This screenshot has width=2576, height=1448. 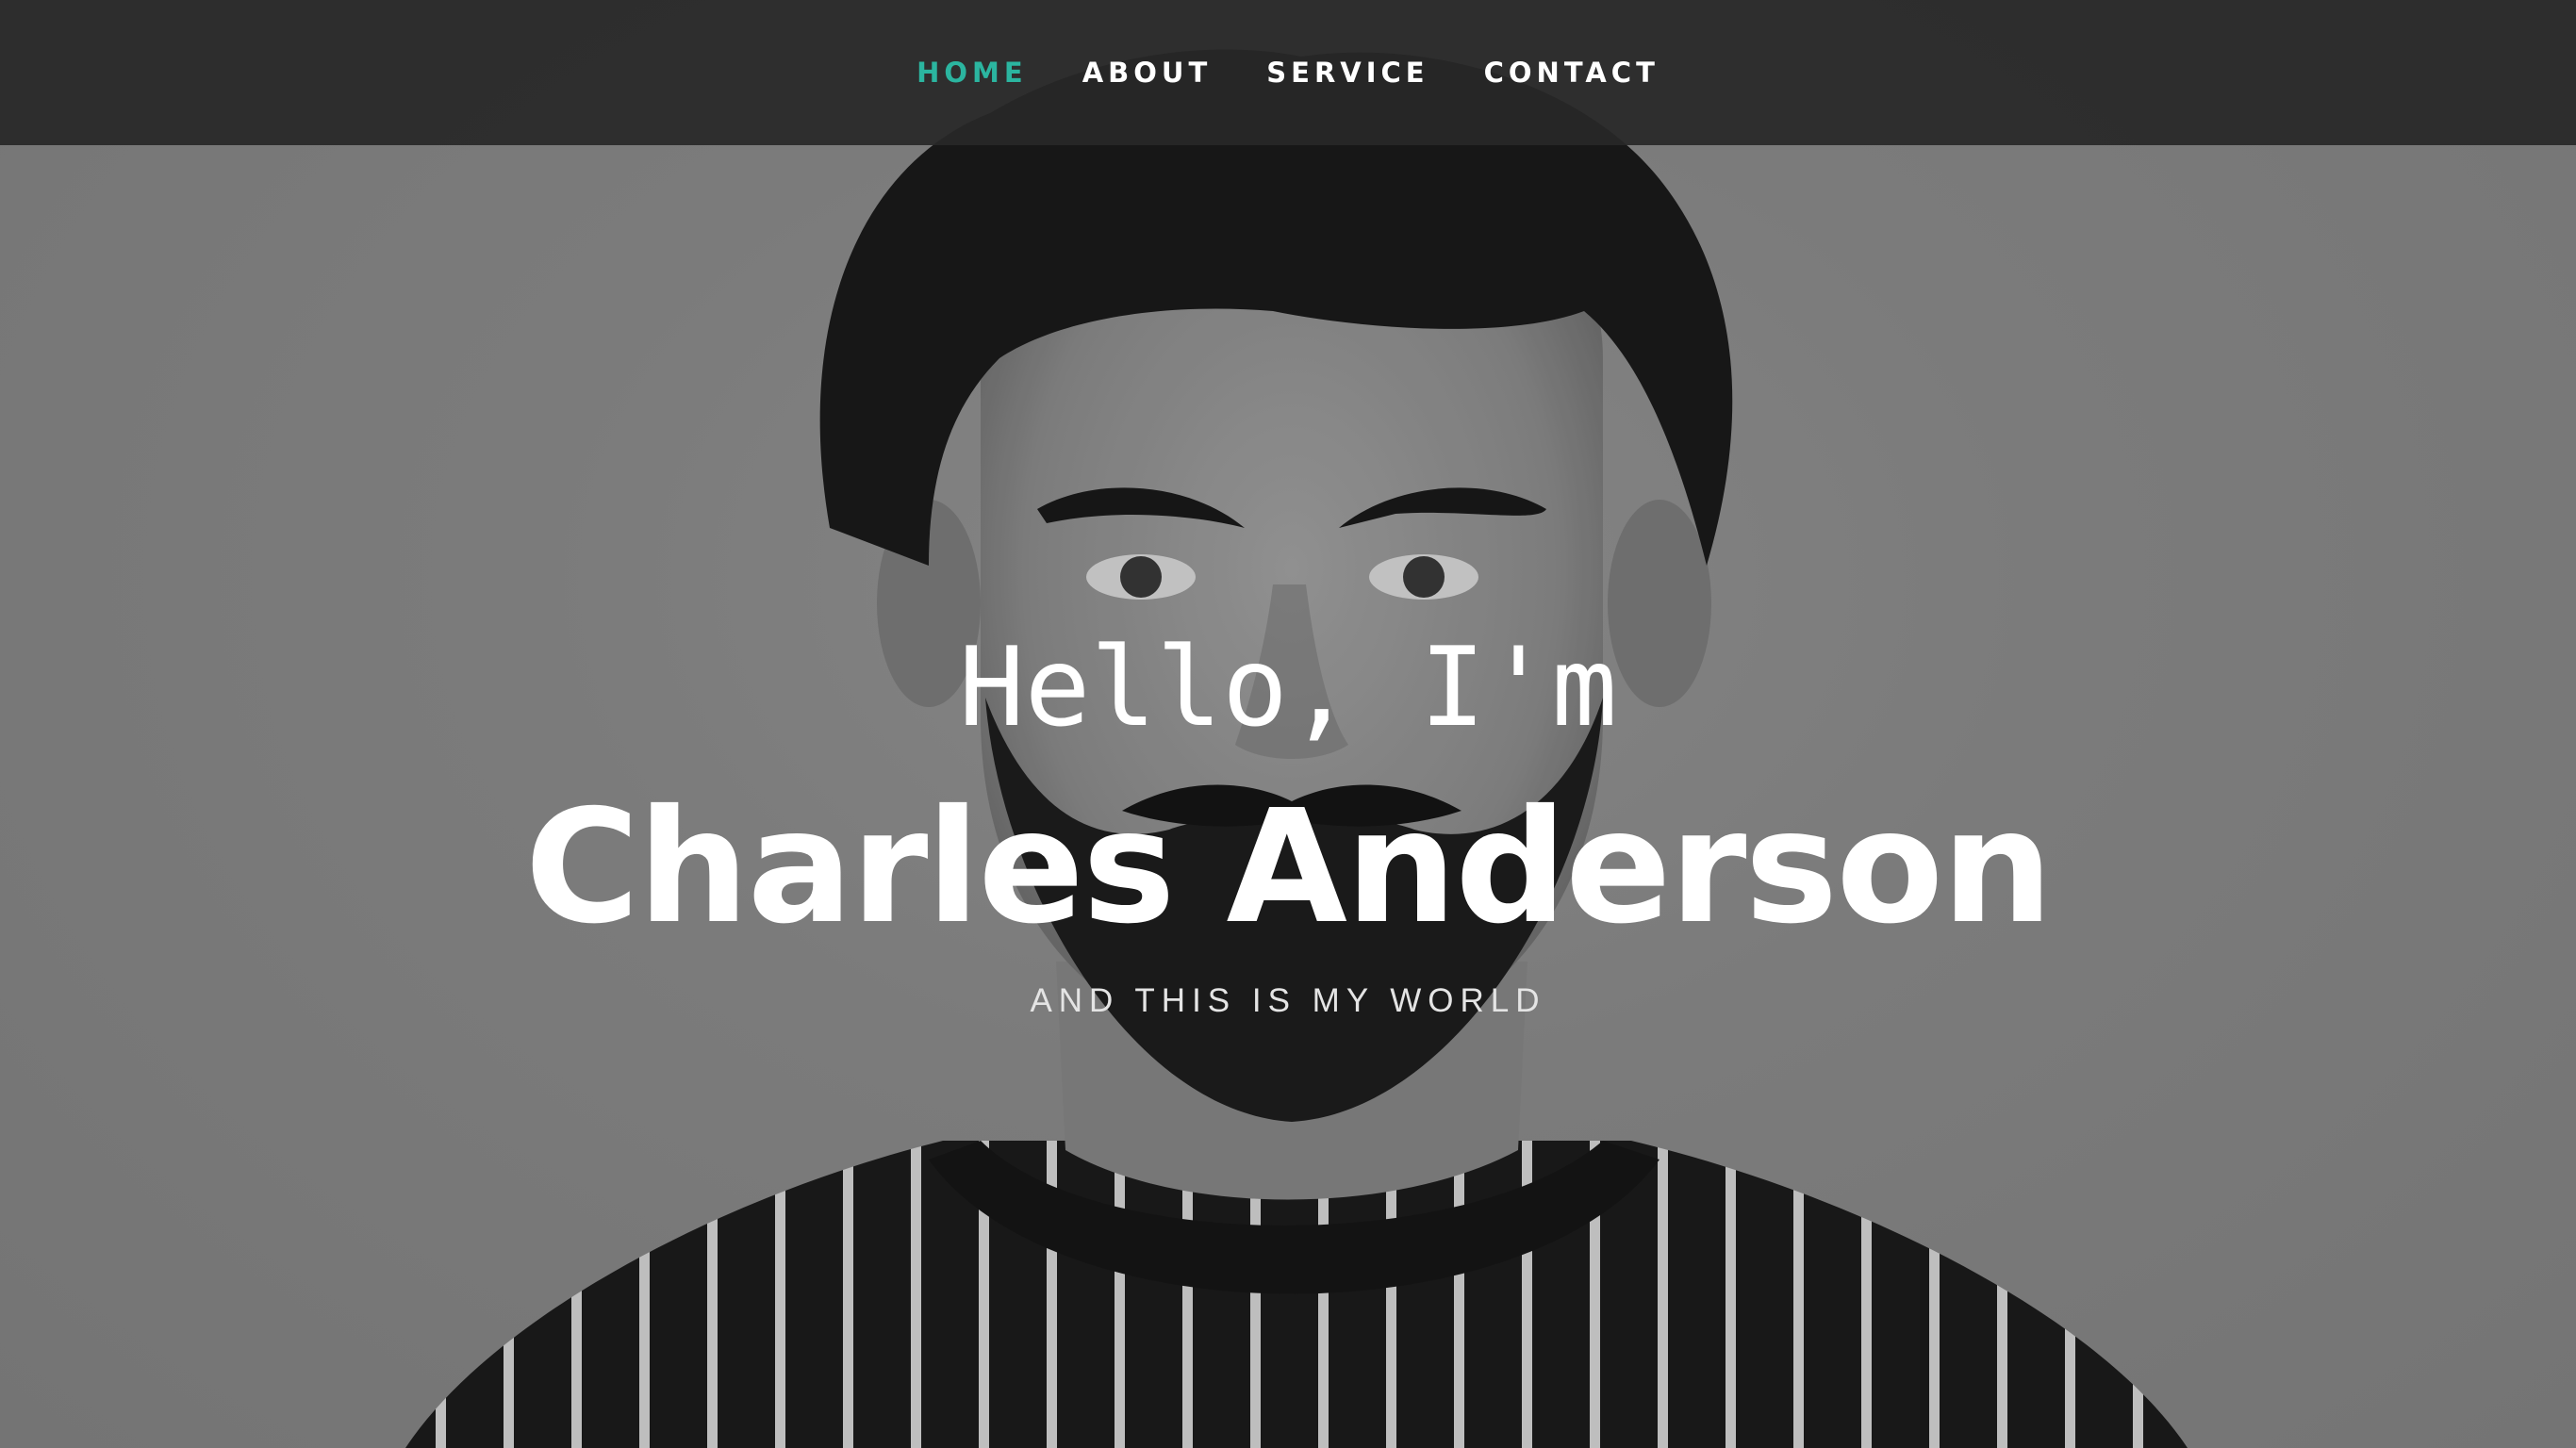 I want to click on nav-item-home: HOME, so click(x=972, y=73).